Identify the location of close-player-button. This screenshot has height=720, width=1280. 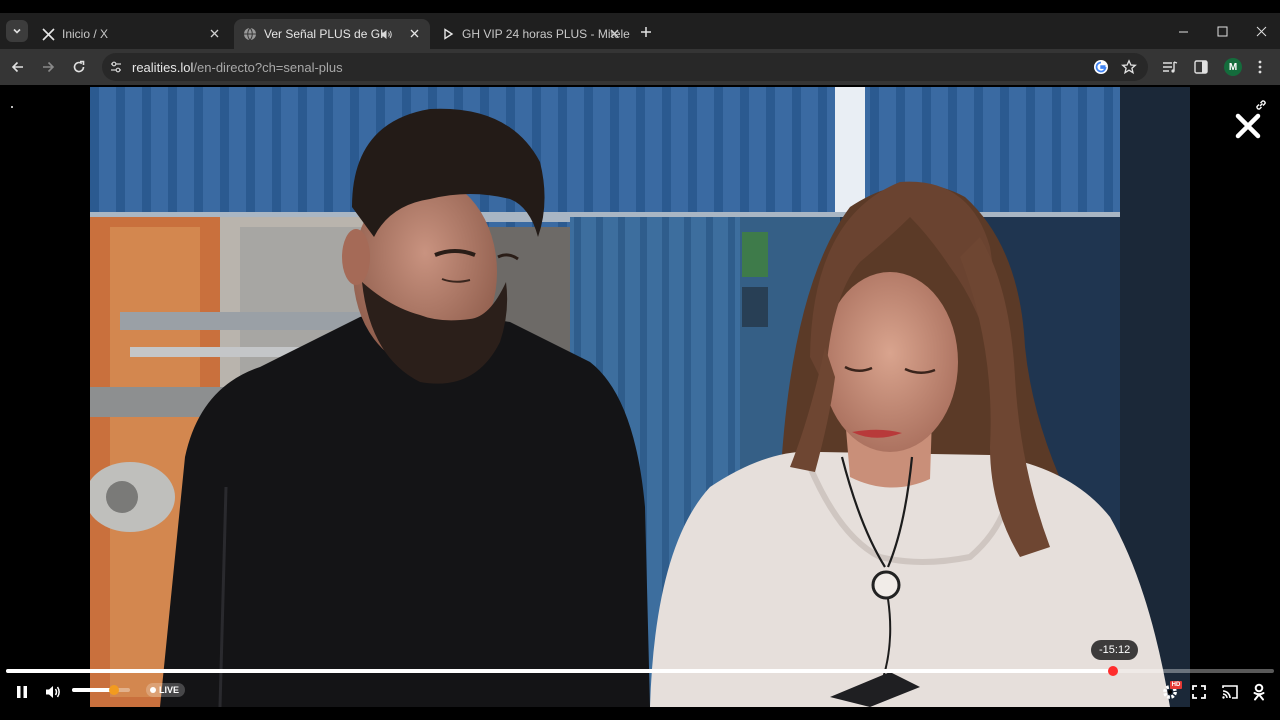
(1248, 126).